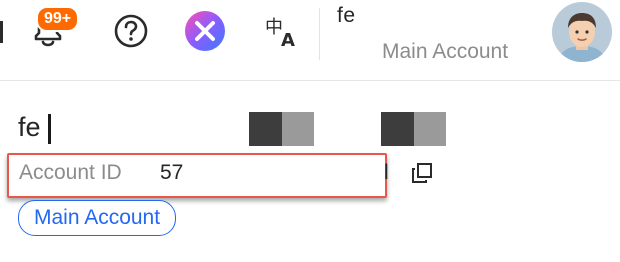  What do you see at coordinates (58, 19) in the screenshot?
I see `notifications-badge: 99+` at bounding box center [58, 19].